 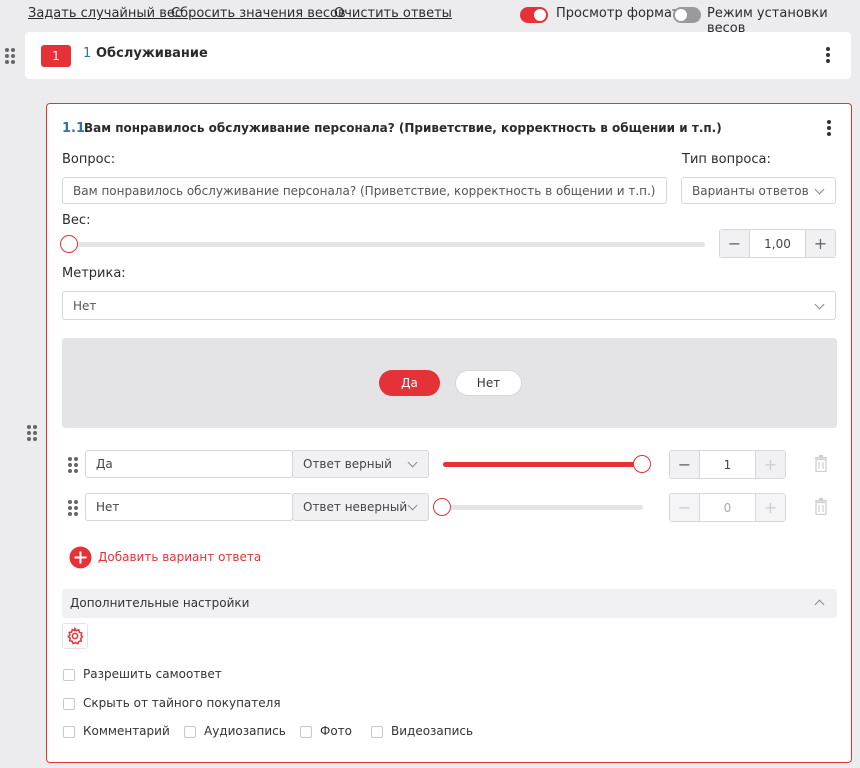 I want to click on answer-text-value: Нет, so click(x=108, y=507).